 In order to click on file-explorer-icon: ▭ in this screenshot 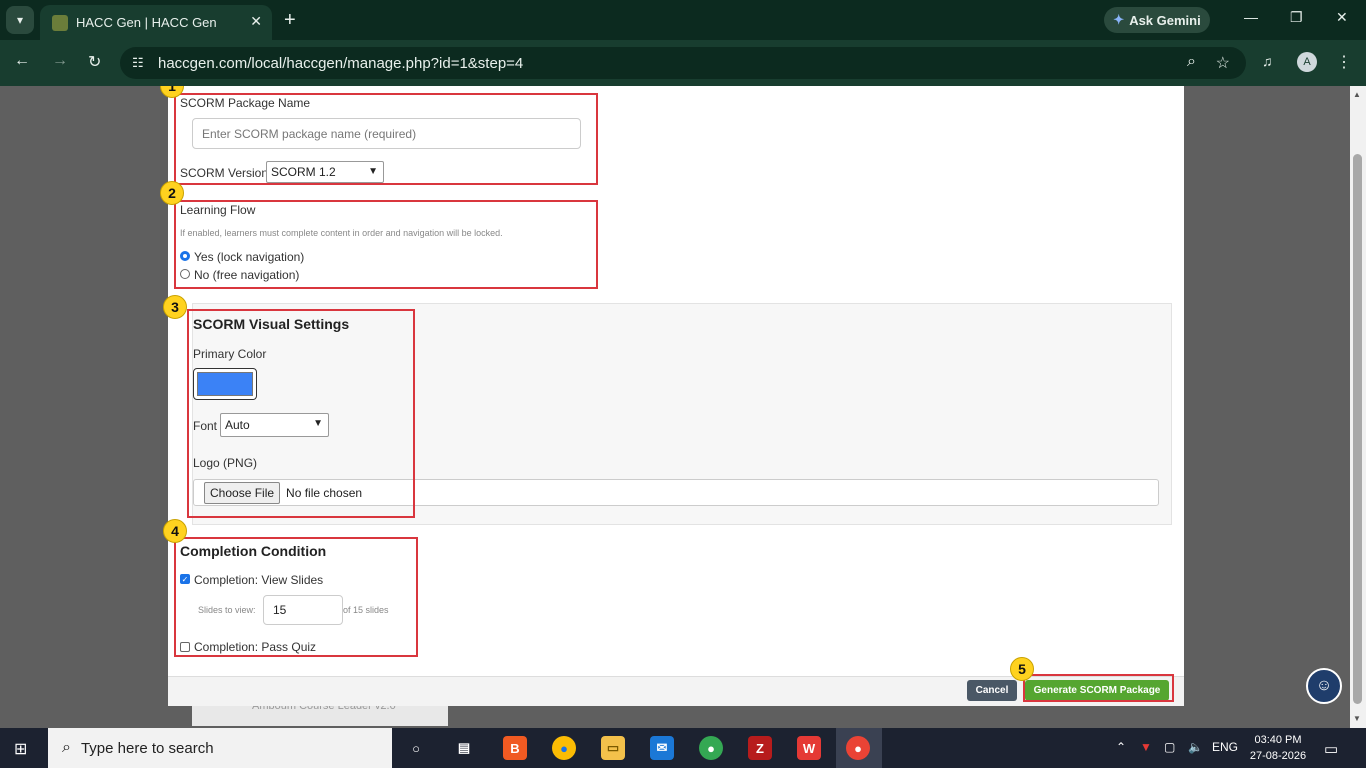, I will do `click(613, 748)`.